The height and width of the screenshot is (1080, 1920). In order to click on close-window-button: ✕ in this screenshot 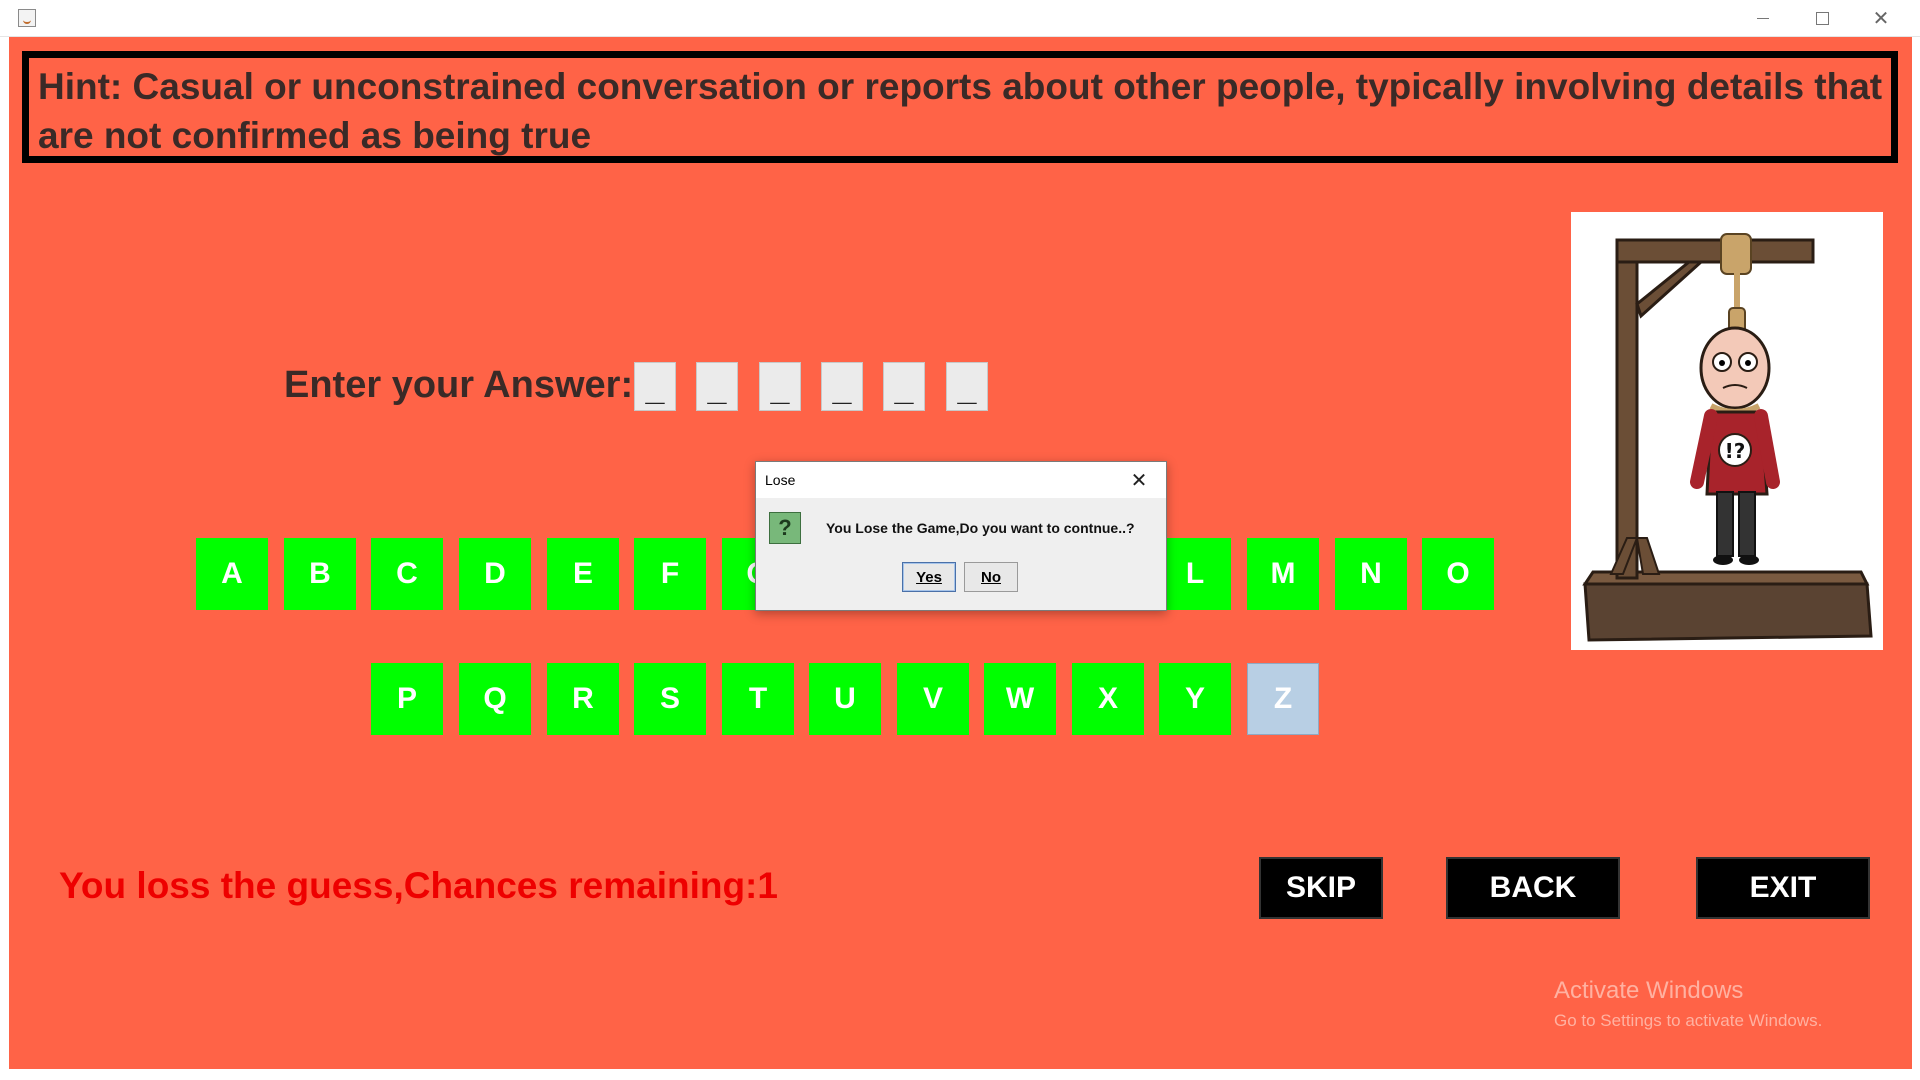, I will do `click(1881, 18)`.